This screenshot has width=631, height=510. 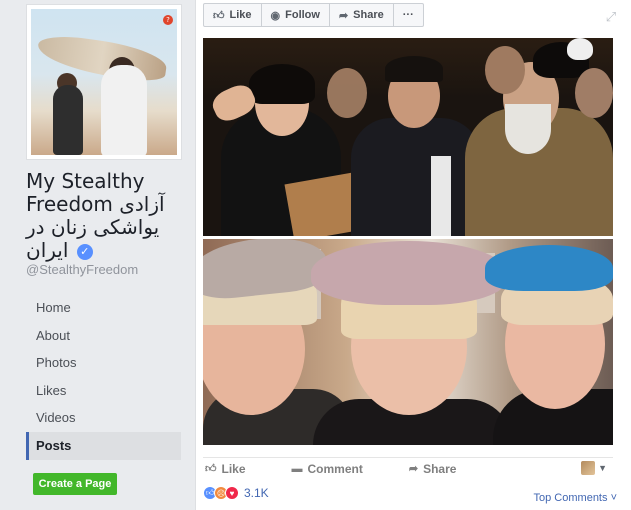 I want to click on profile-photo: ?, so click(x=104, y=82).